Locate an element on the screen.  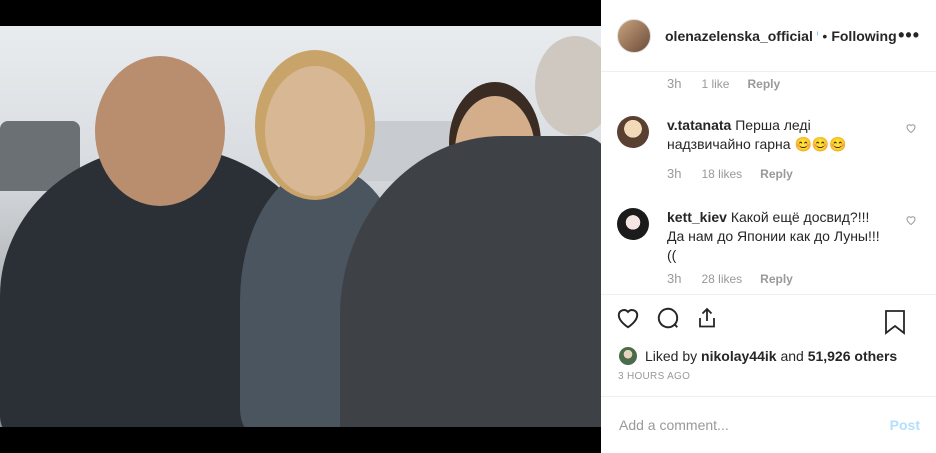
comment-likes: 18 likes is located at coordinates (721, 174).